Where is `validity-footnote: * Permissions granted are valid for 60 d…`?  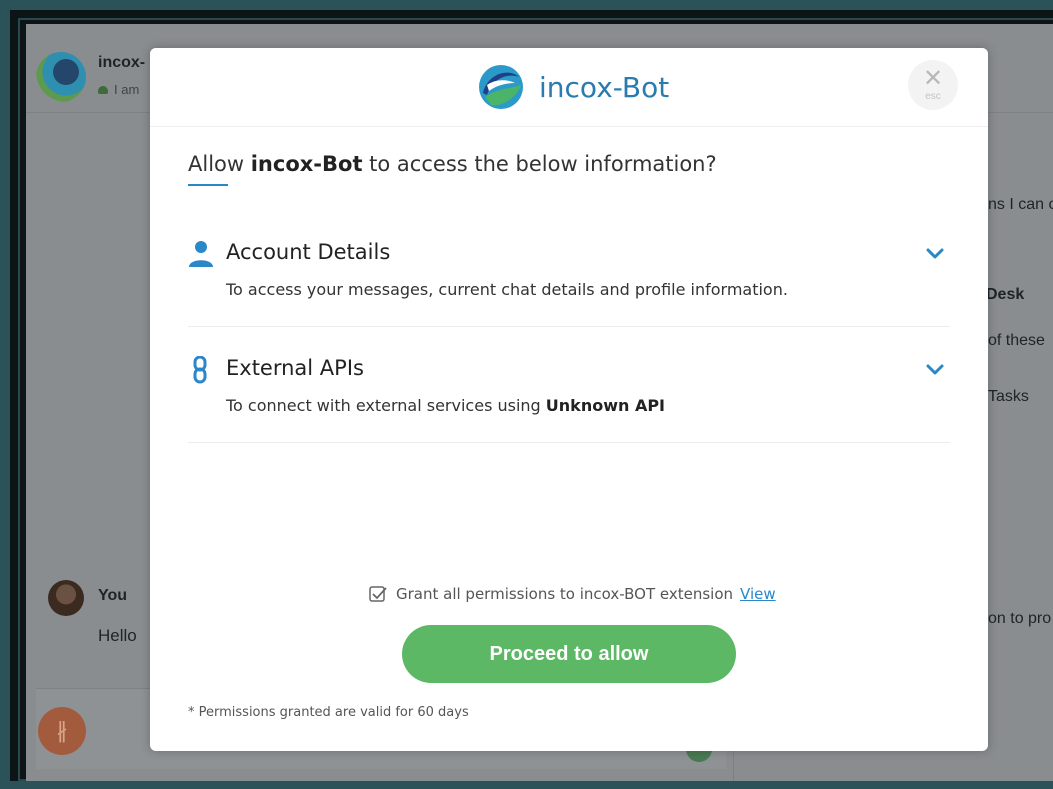 validity-footnote: * Permissions granted are valid for 60 d… is located at coordinates (328, 712).